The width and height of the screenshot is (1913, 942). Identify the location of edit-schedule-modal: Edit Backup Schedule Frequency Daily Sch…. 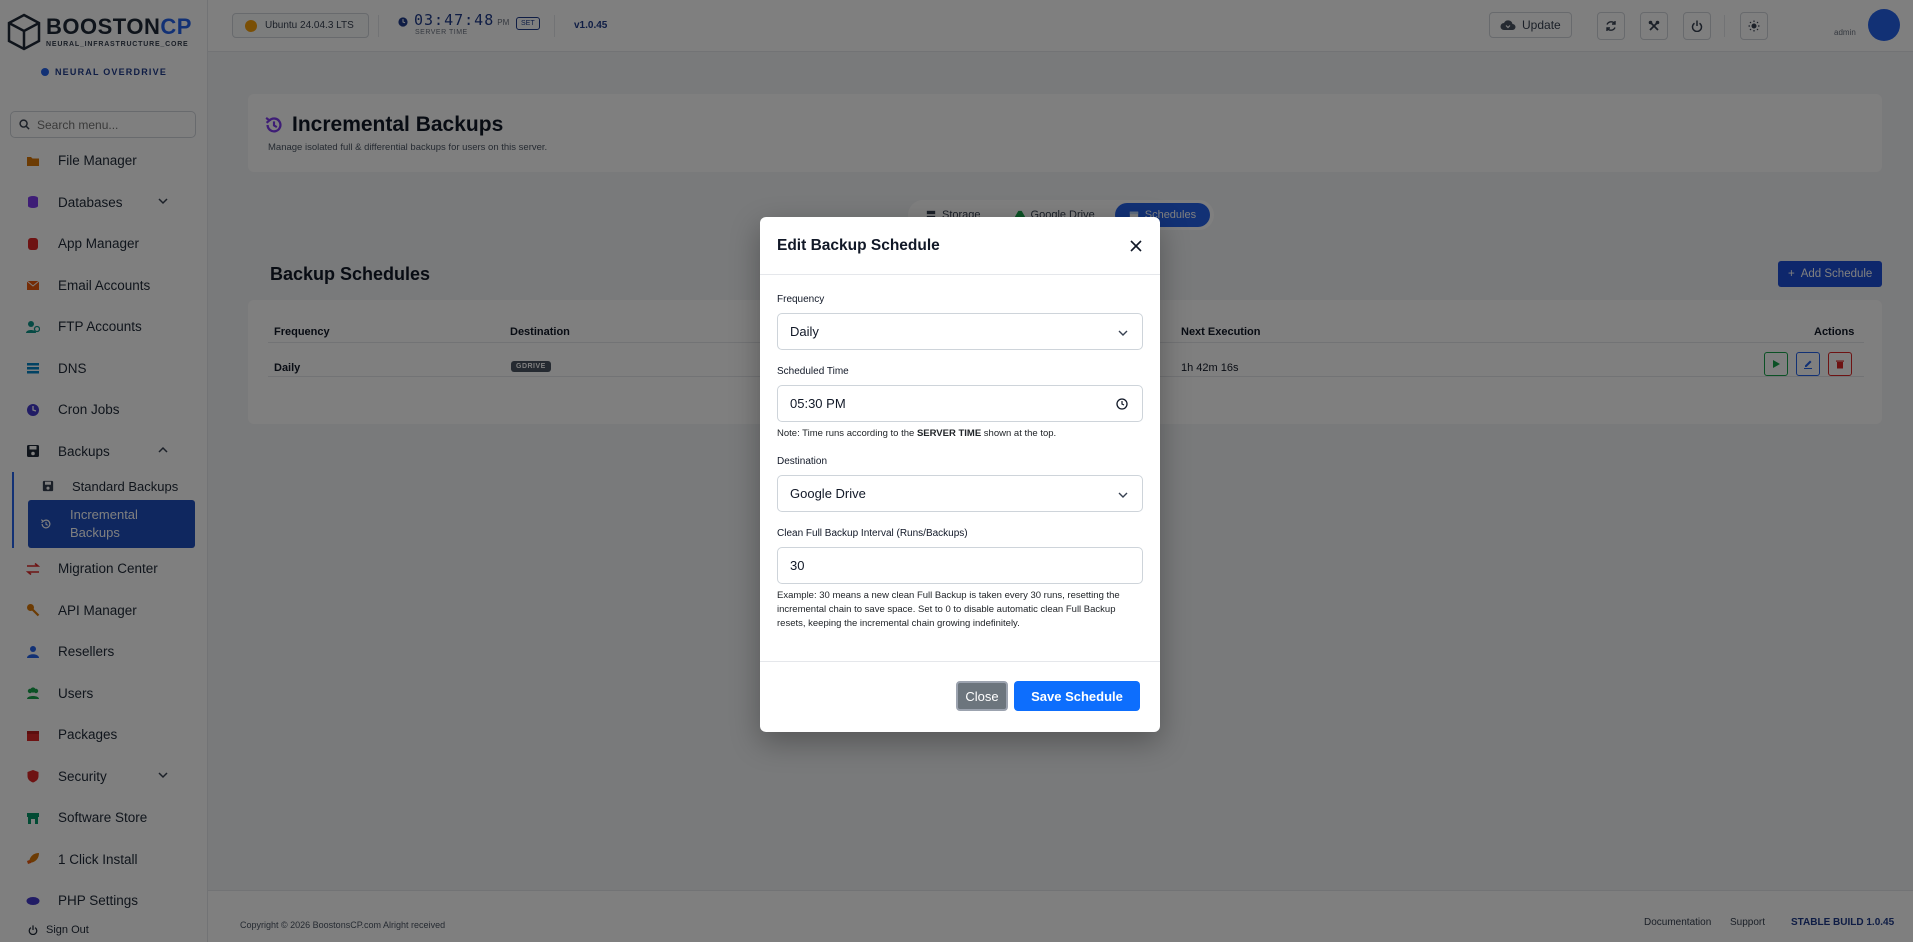
(960, 474).